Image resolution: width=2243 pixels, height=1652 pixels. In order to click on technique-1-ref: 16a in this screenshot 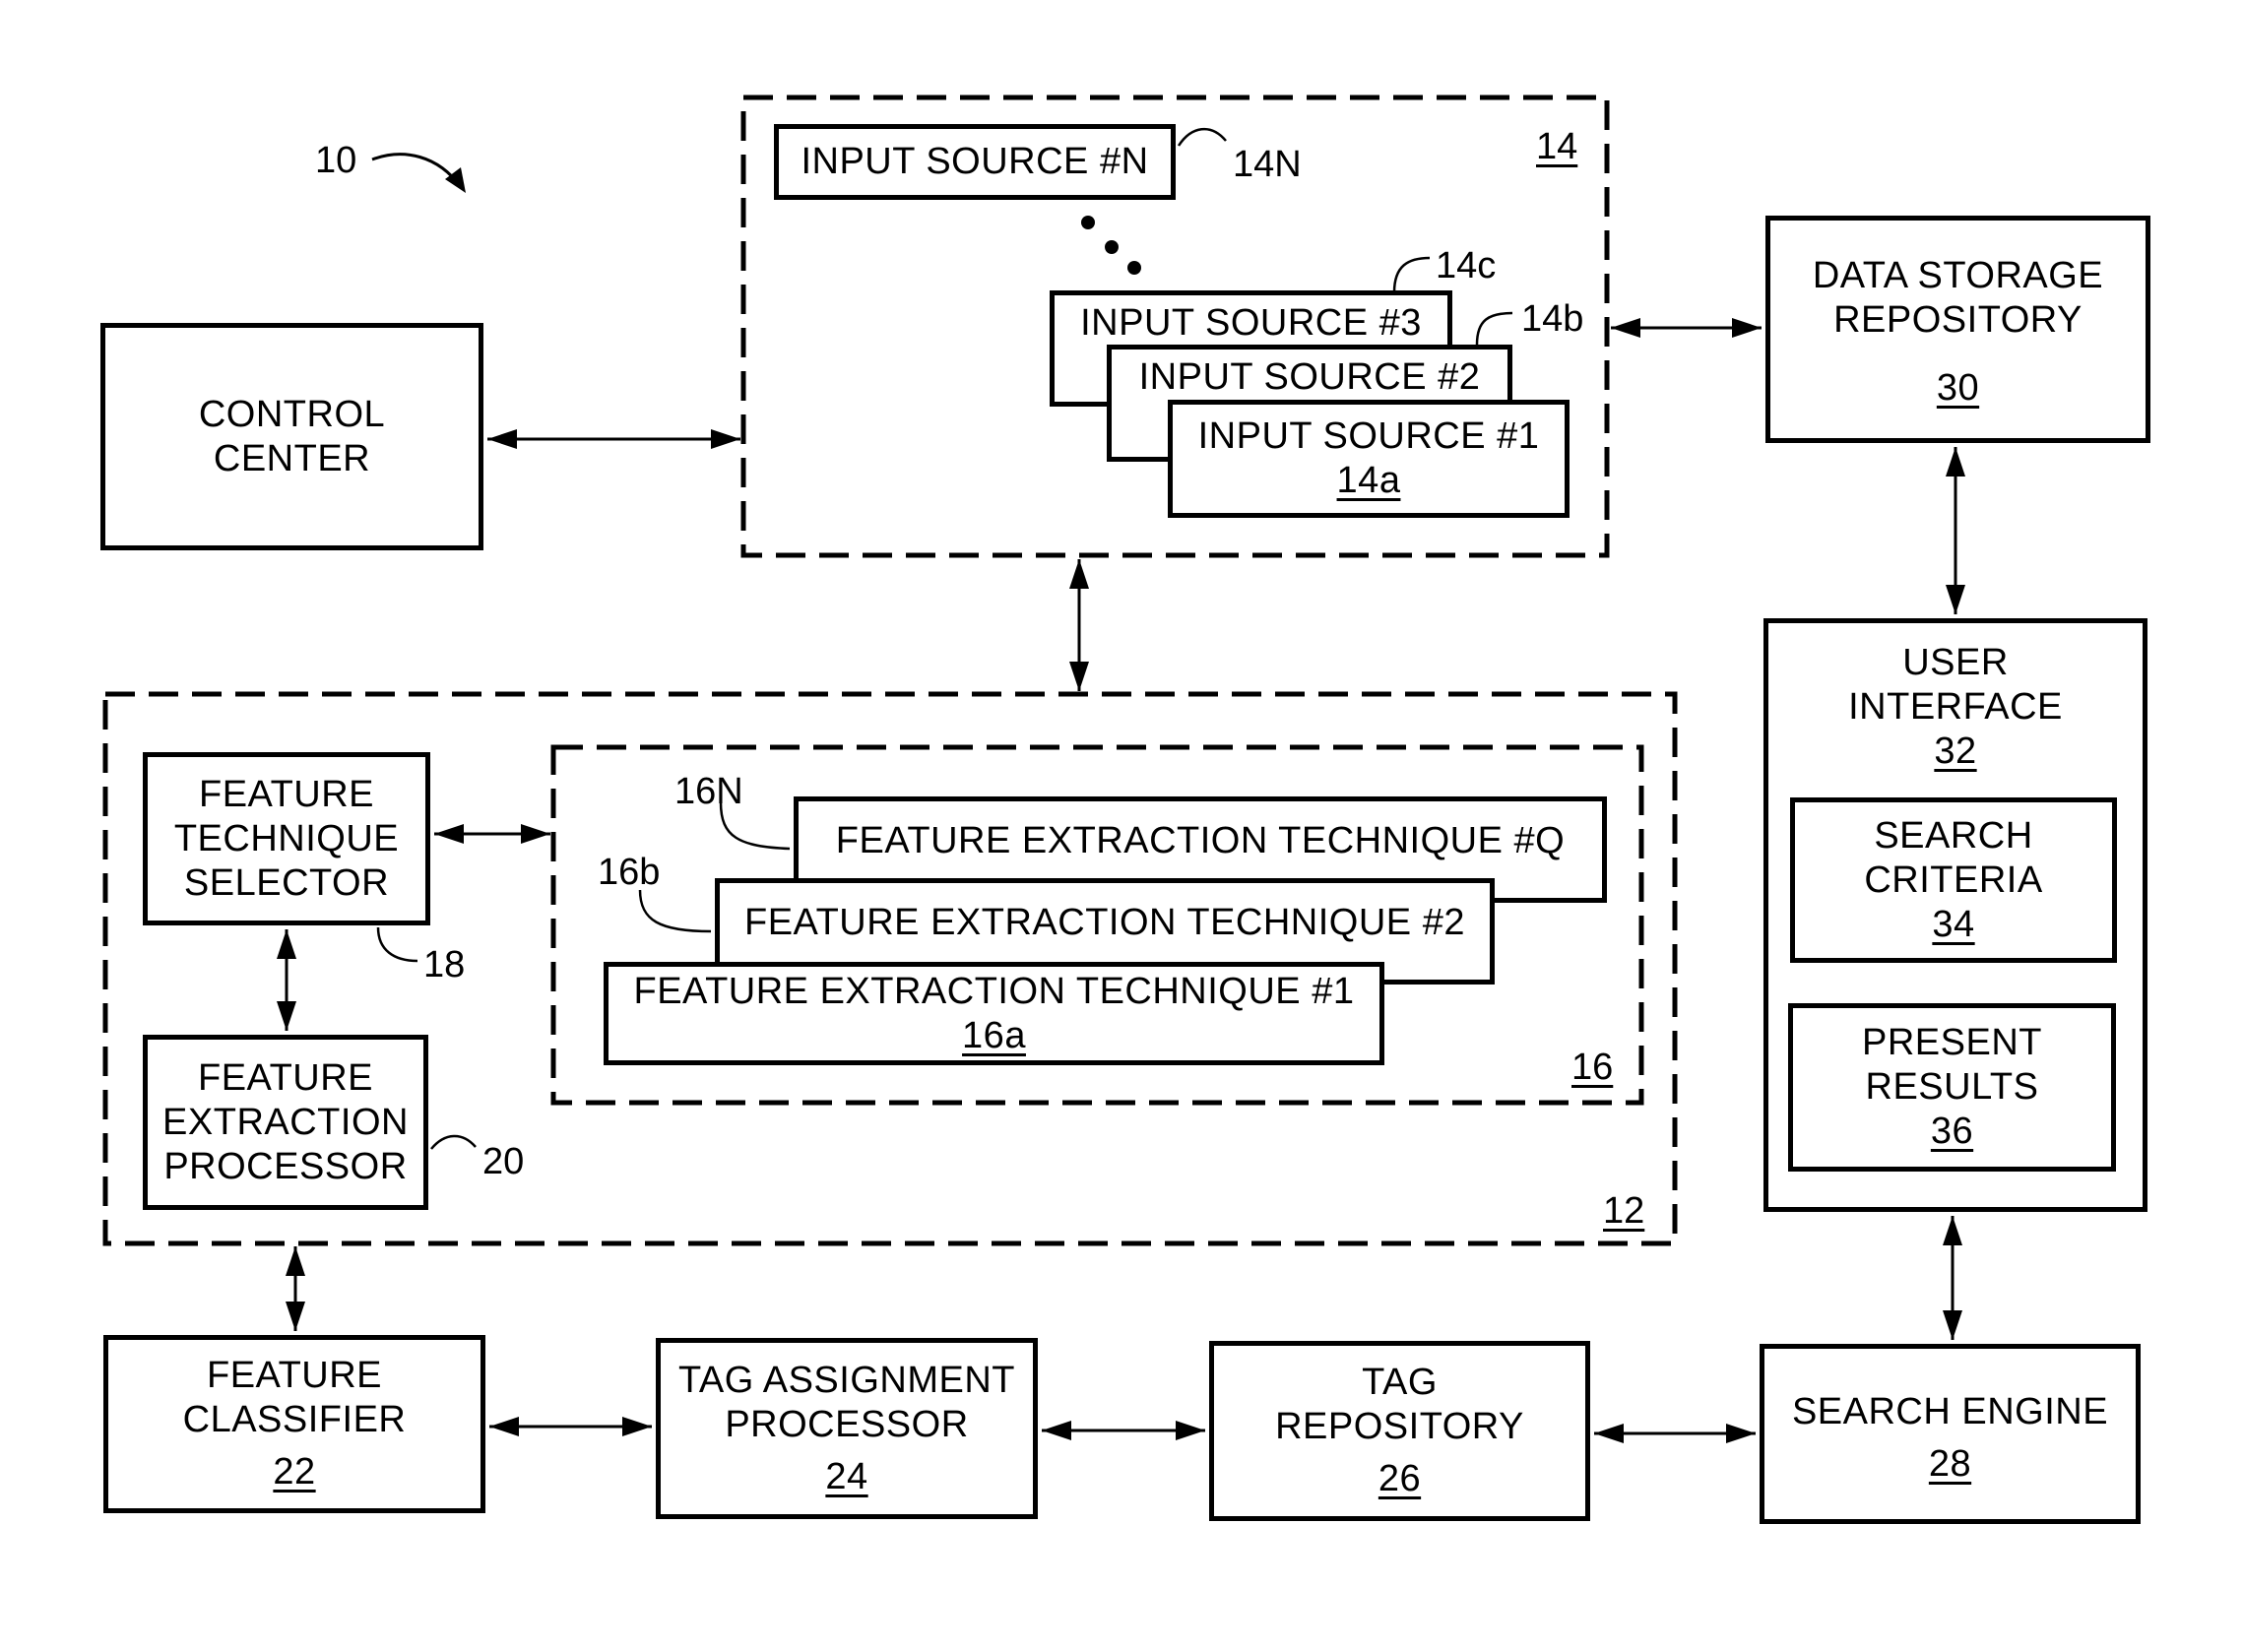, I will do `click(994, 1035)`.